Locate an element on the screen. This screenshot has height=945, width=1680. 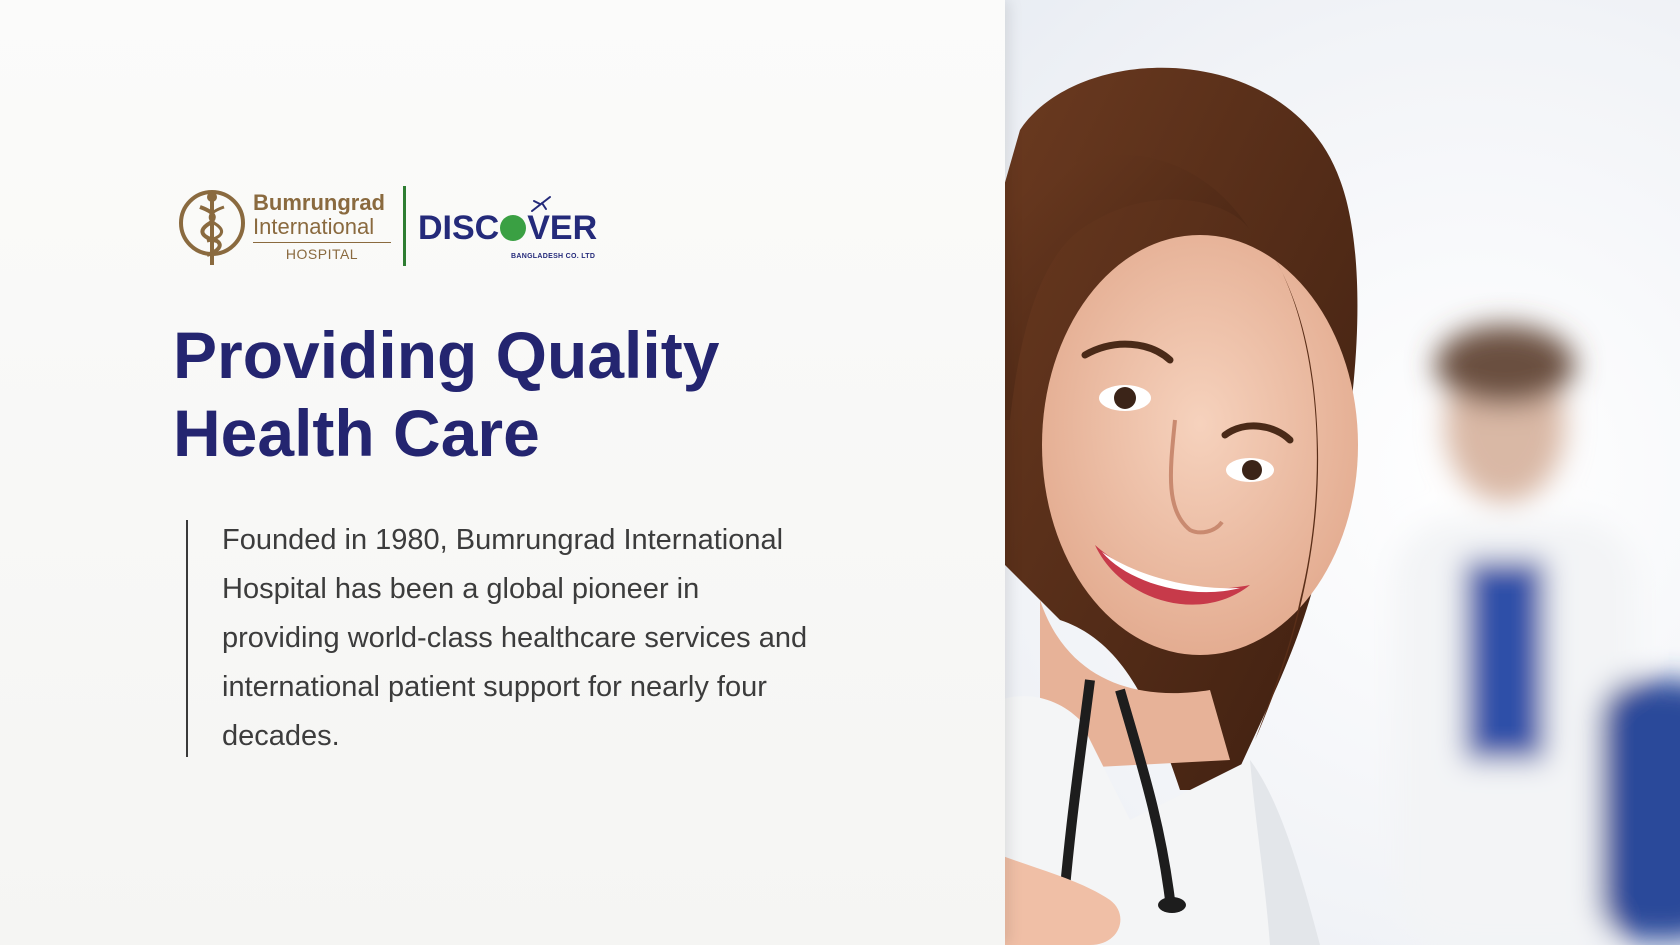
hospital-name-line1: Bumrungrad is located at coordinates (319, 202).